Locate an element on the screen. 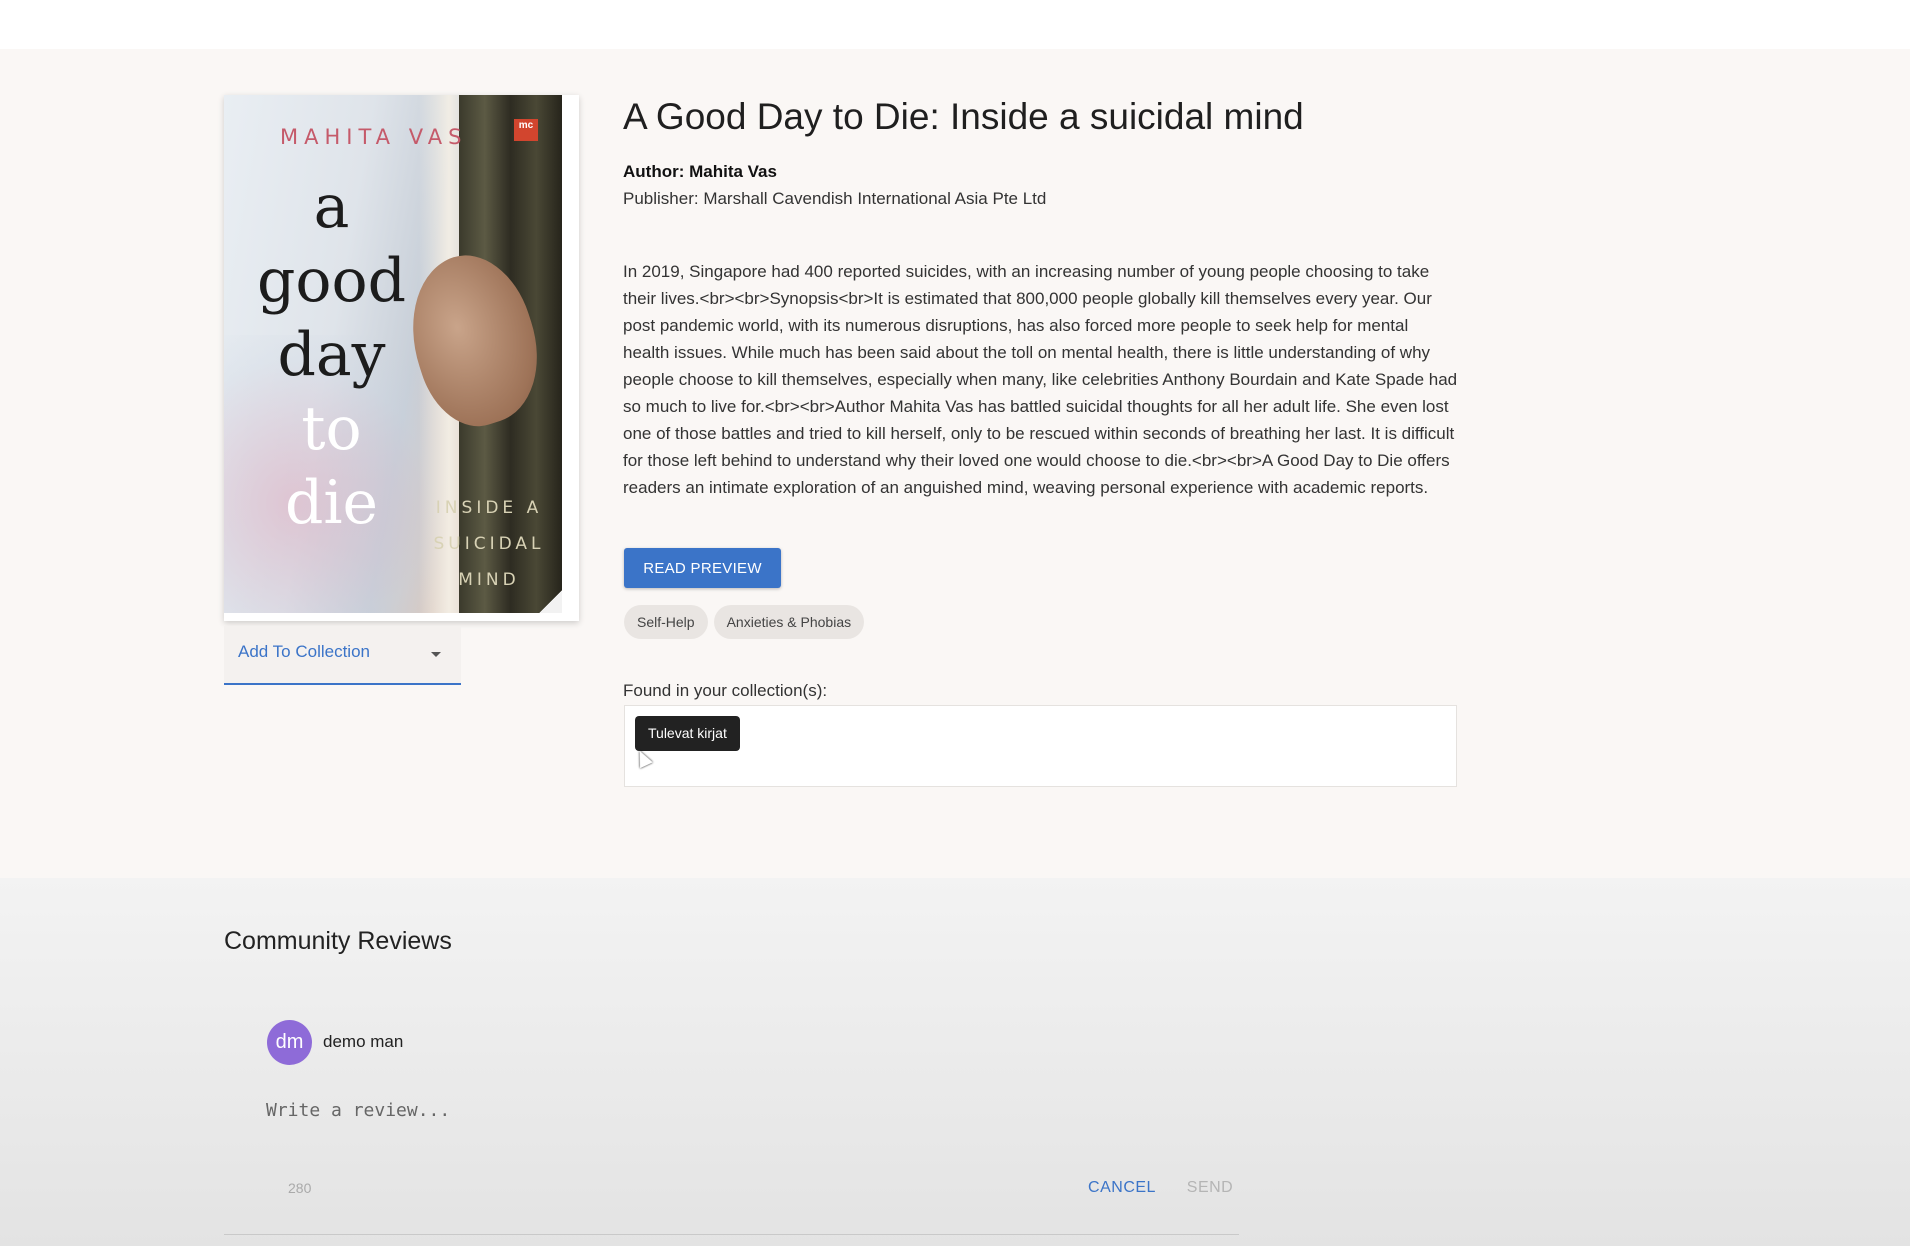 The height and width of the screenshot is (1246, 1910). cancel-button: CANCEL is located at coordinates (1122, 1188).